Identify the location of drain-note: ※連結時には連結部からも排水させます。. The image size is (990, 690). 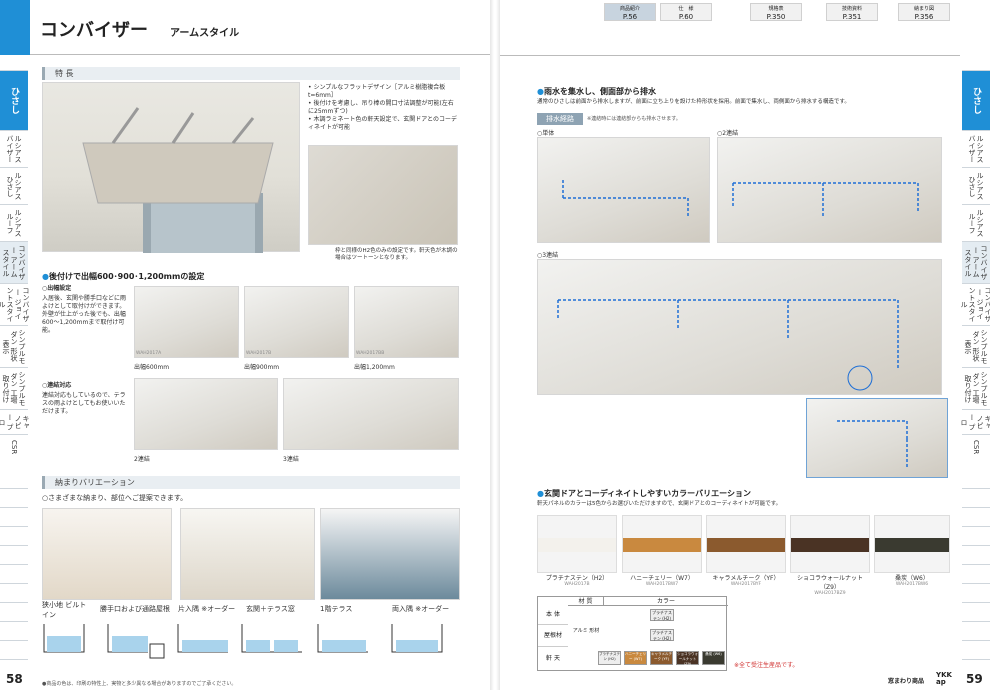
(634, 119).